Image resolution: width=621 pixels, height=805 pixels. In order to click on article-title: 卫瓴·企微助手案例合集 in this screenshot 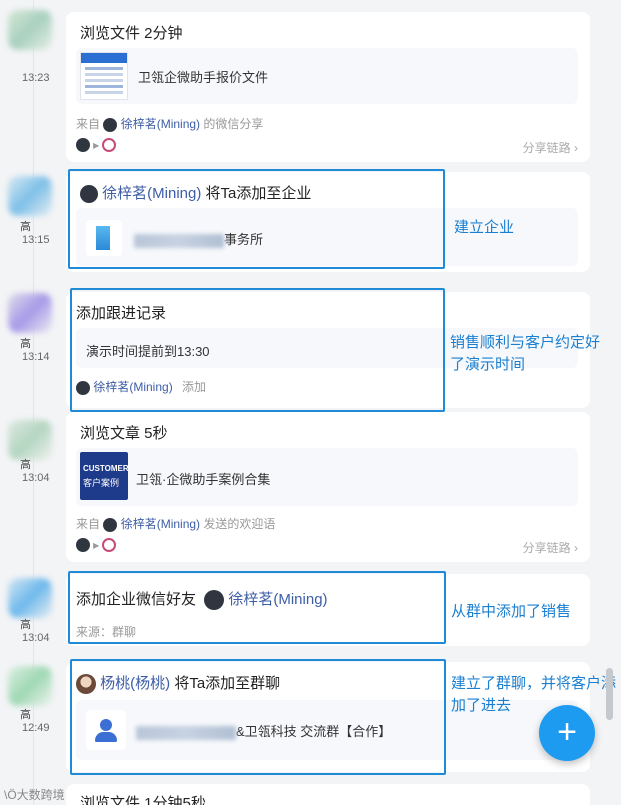, I will do `click(203, 479)`.